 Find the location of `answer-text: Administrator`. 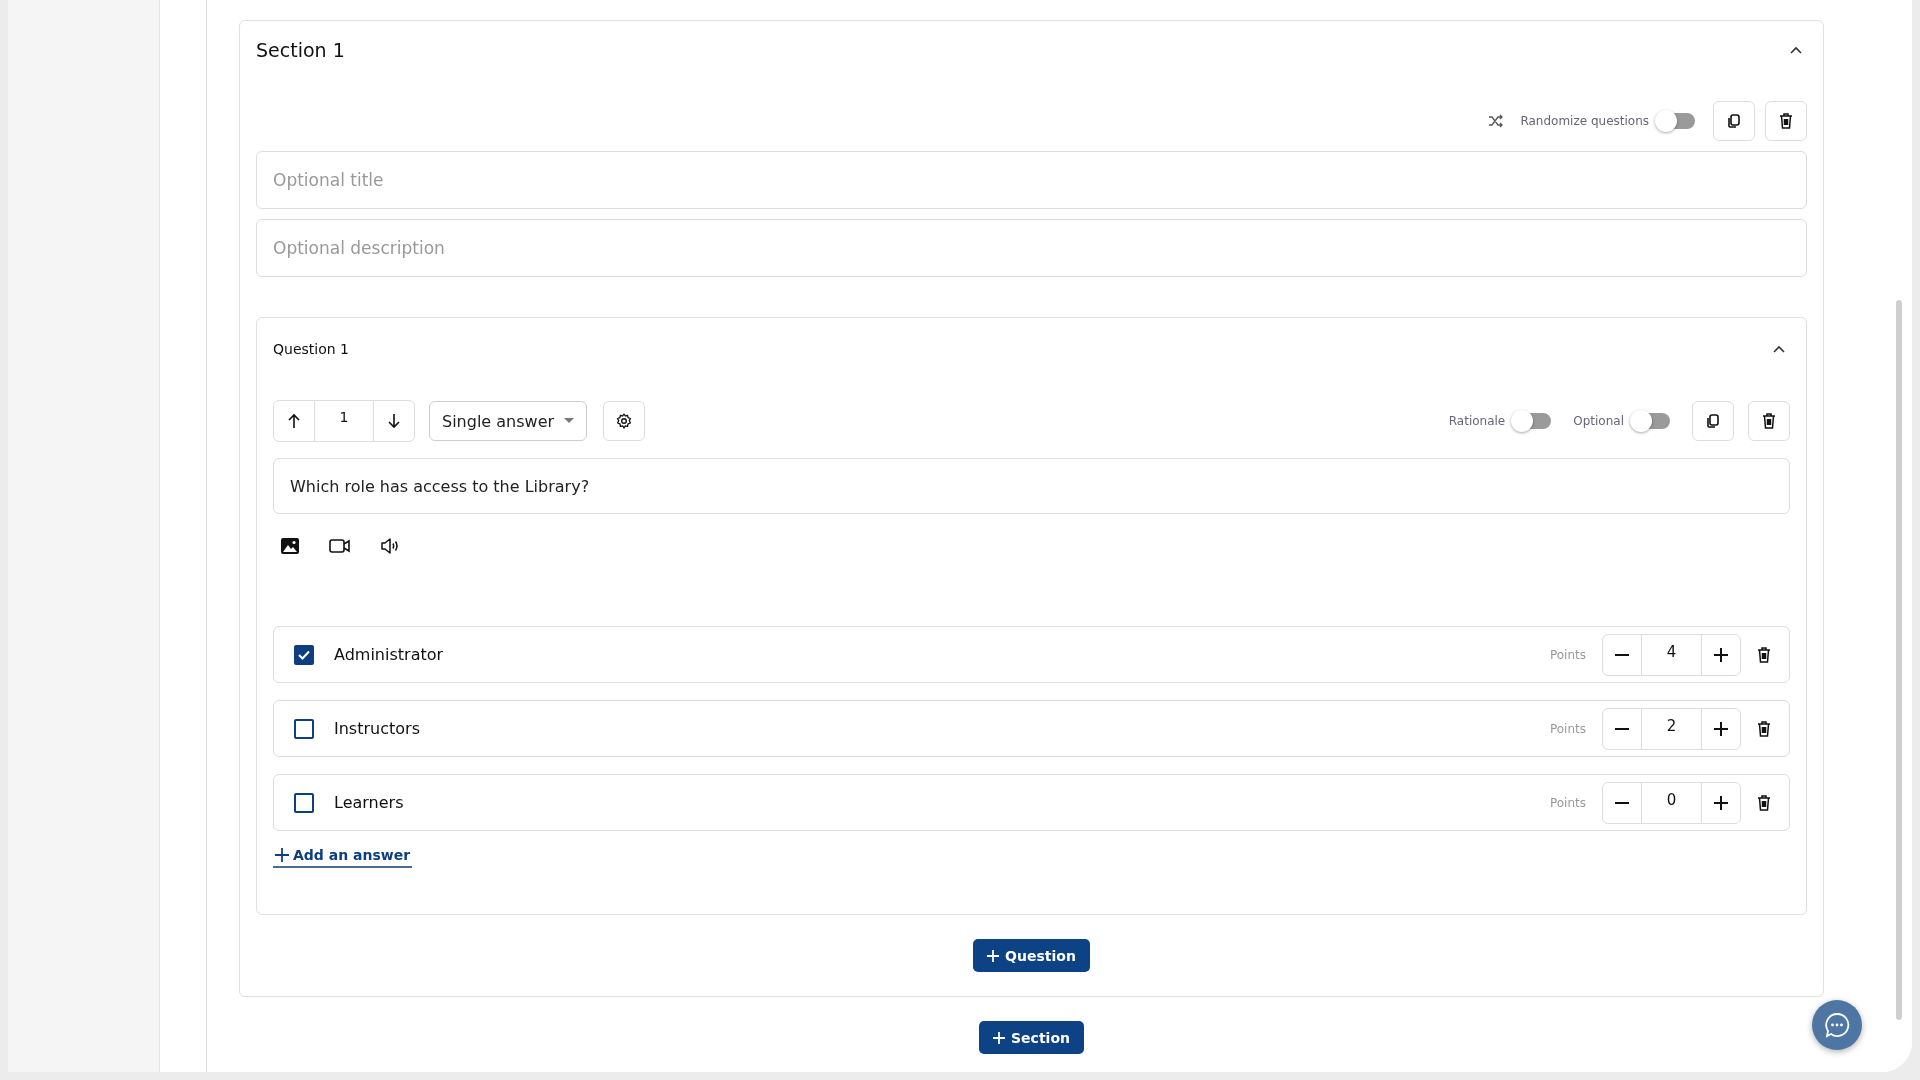

answer-text: Administrator is located at coordinates (389, 654).